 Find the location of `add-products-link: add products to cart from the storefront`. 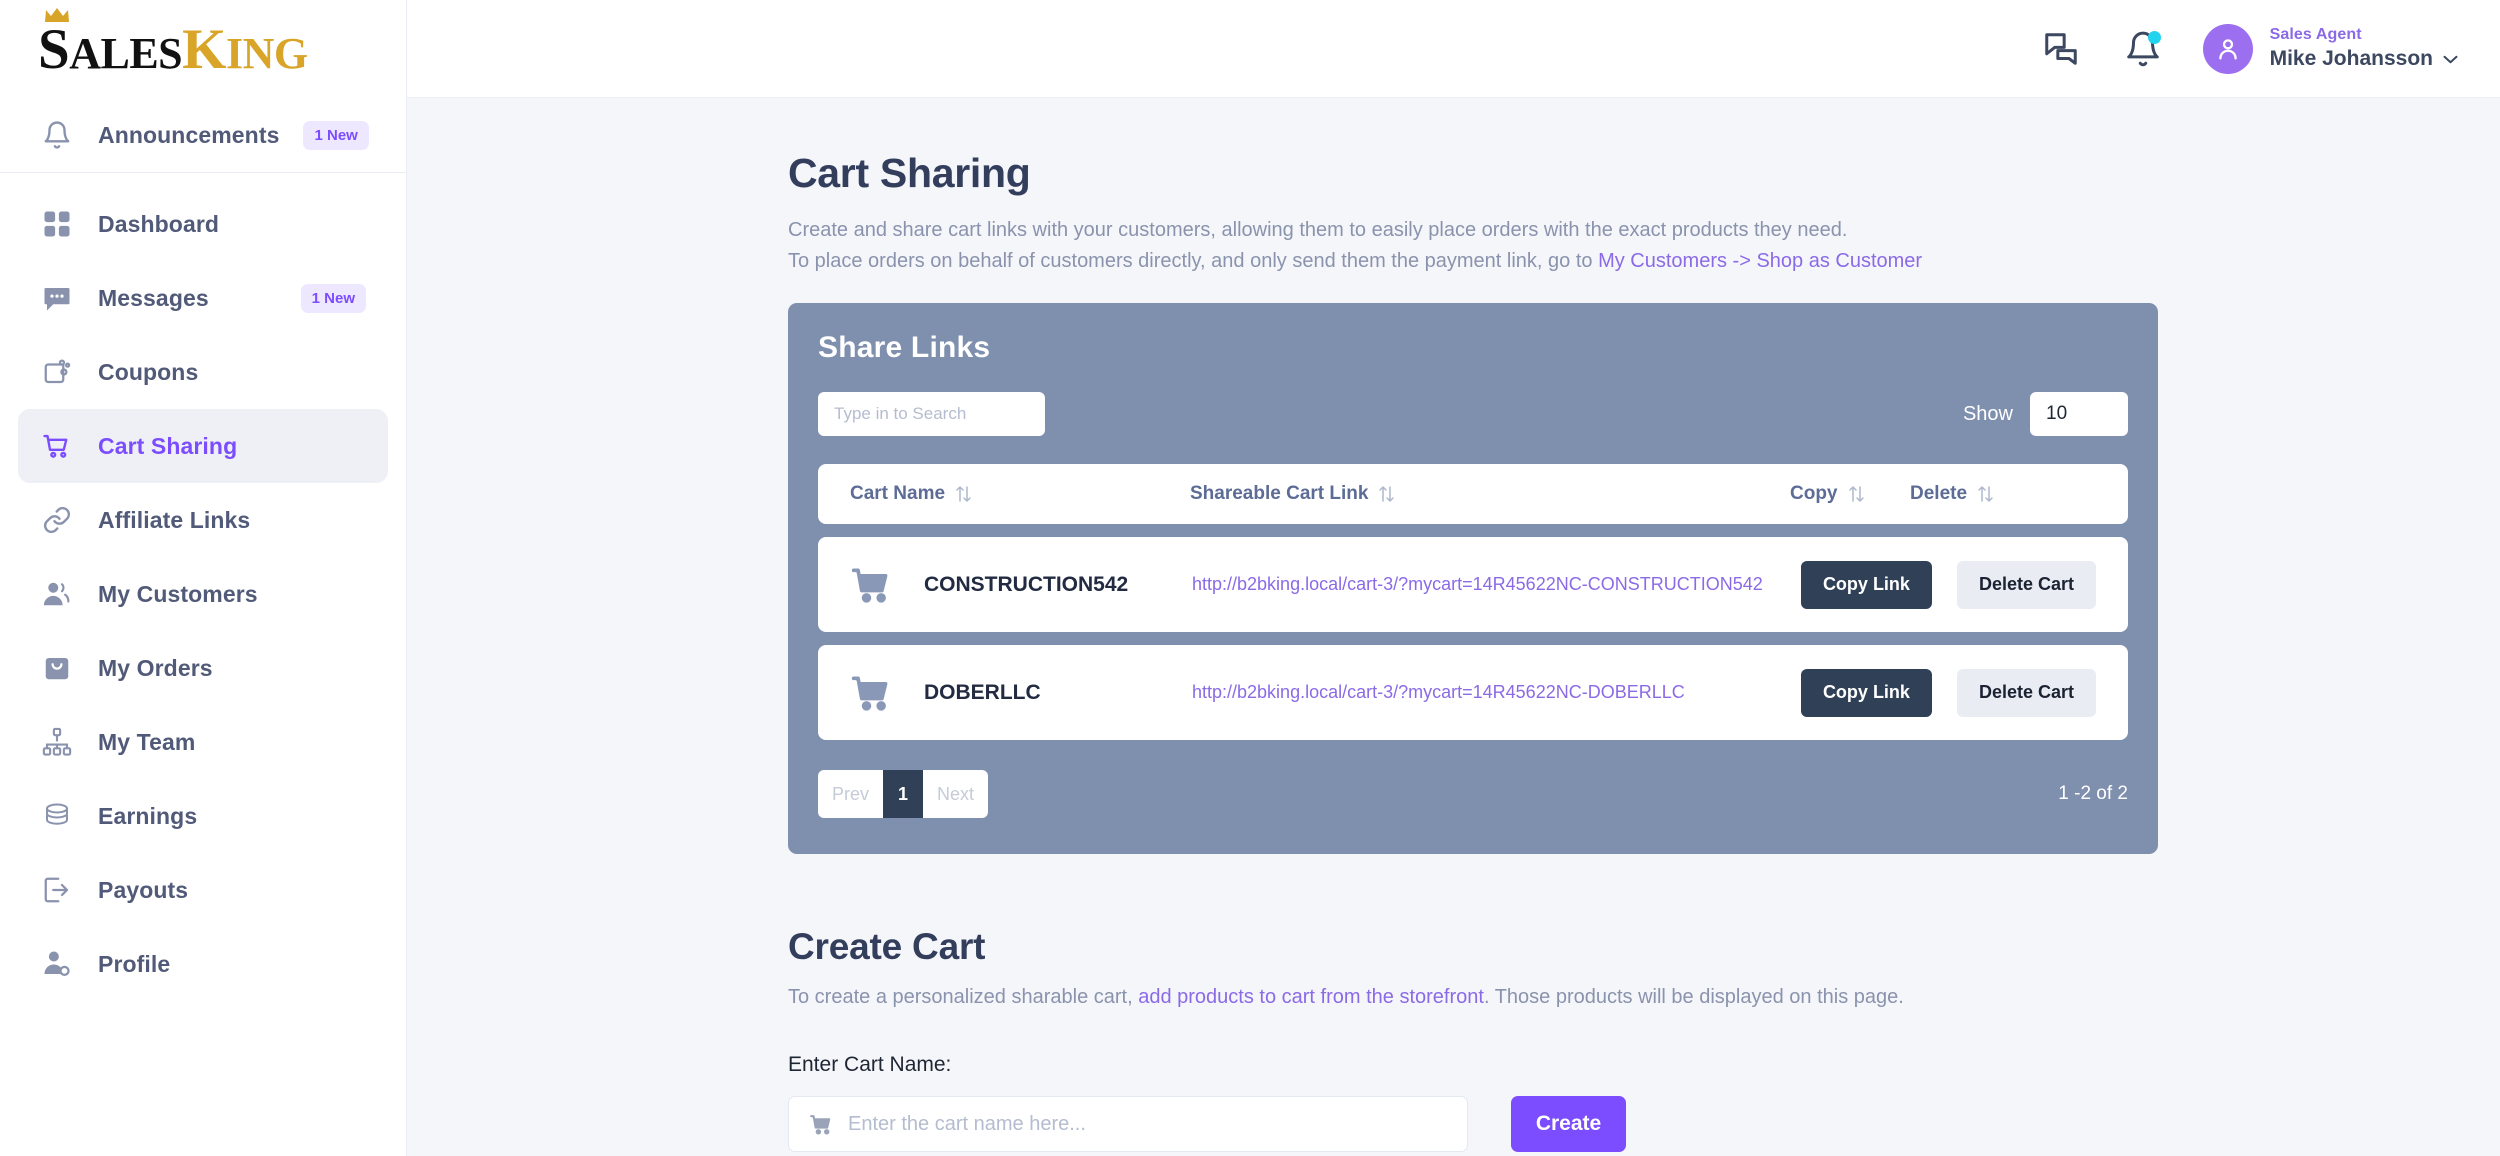

add-products-link: add products to cart from the storefront is located at coordinates (1311, 997).